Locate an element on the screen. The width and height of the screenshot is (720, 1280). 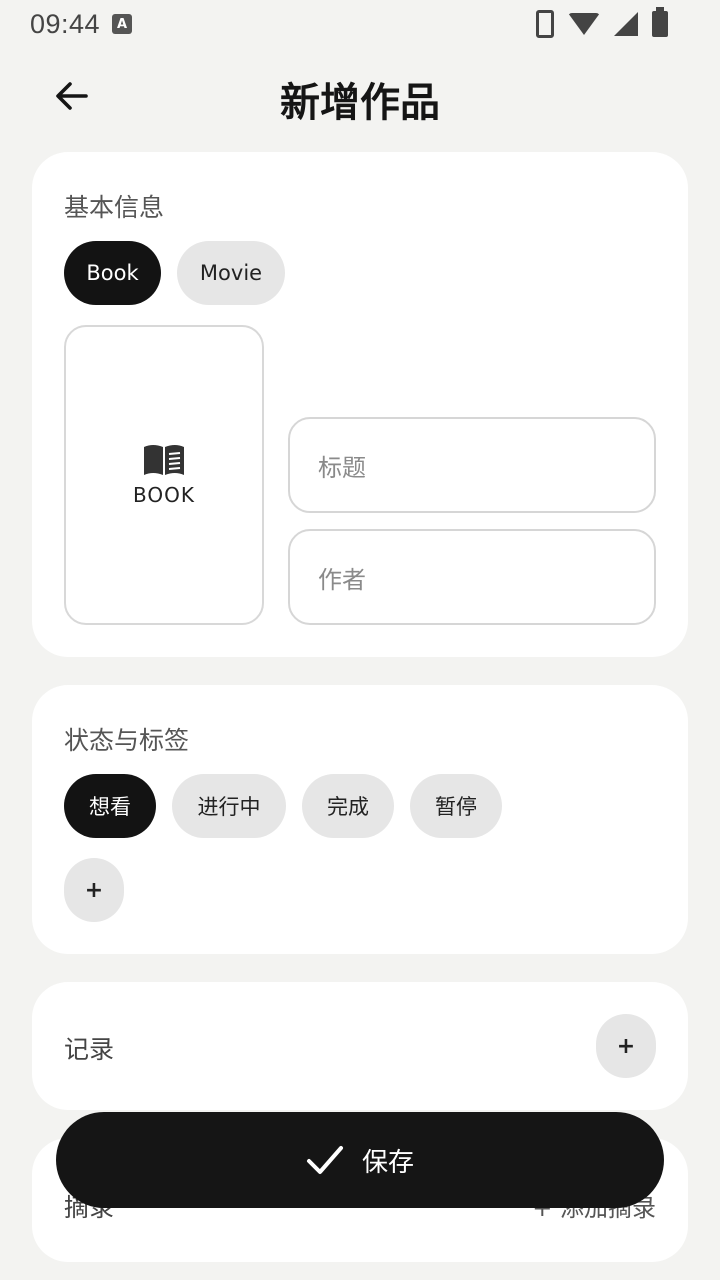
title-input: 标题 is located at coordinates (472, 465).